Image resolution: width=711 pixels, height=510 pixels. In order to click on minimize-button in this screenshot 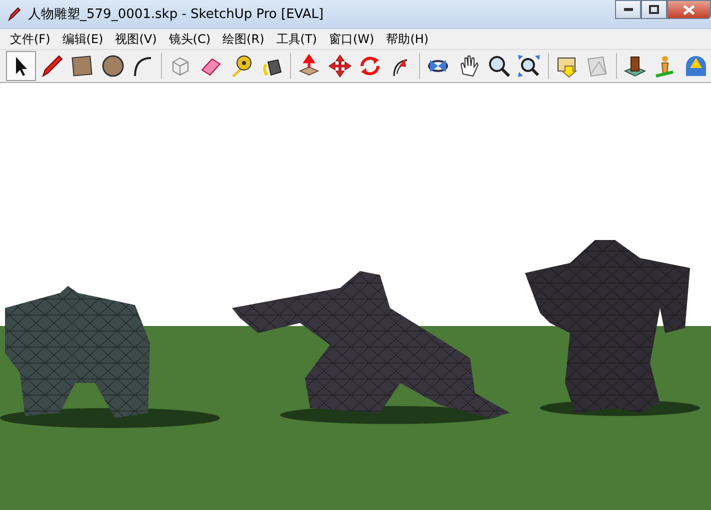, I will do `click(628, 9)`.